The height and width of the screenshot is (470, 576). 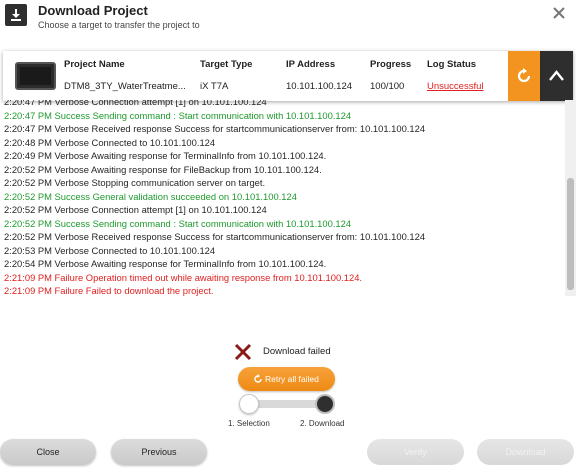 I want to click on step-selection-label: 1. Selection, so click(x=249, y=423).